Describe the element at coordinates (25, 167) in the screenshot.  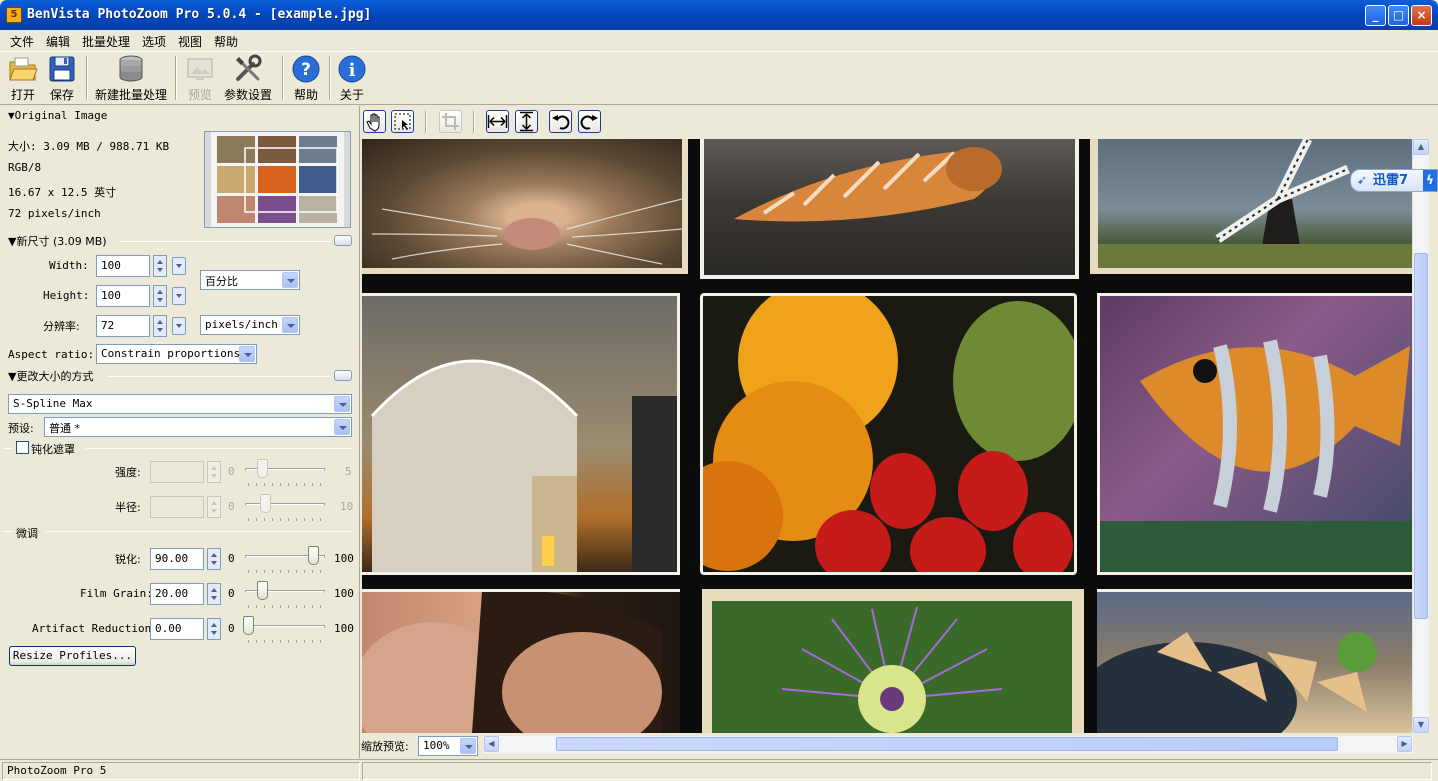
I see `original-mode: RGB/8` at that location.